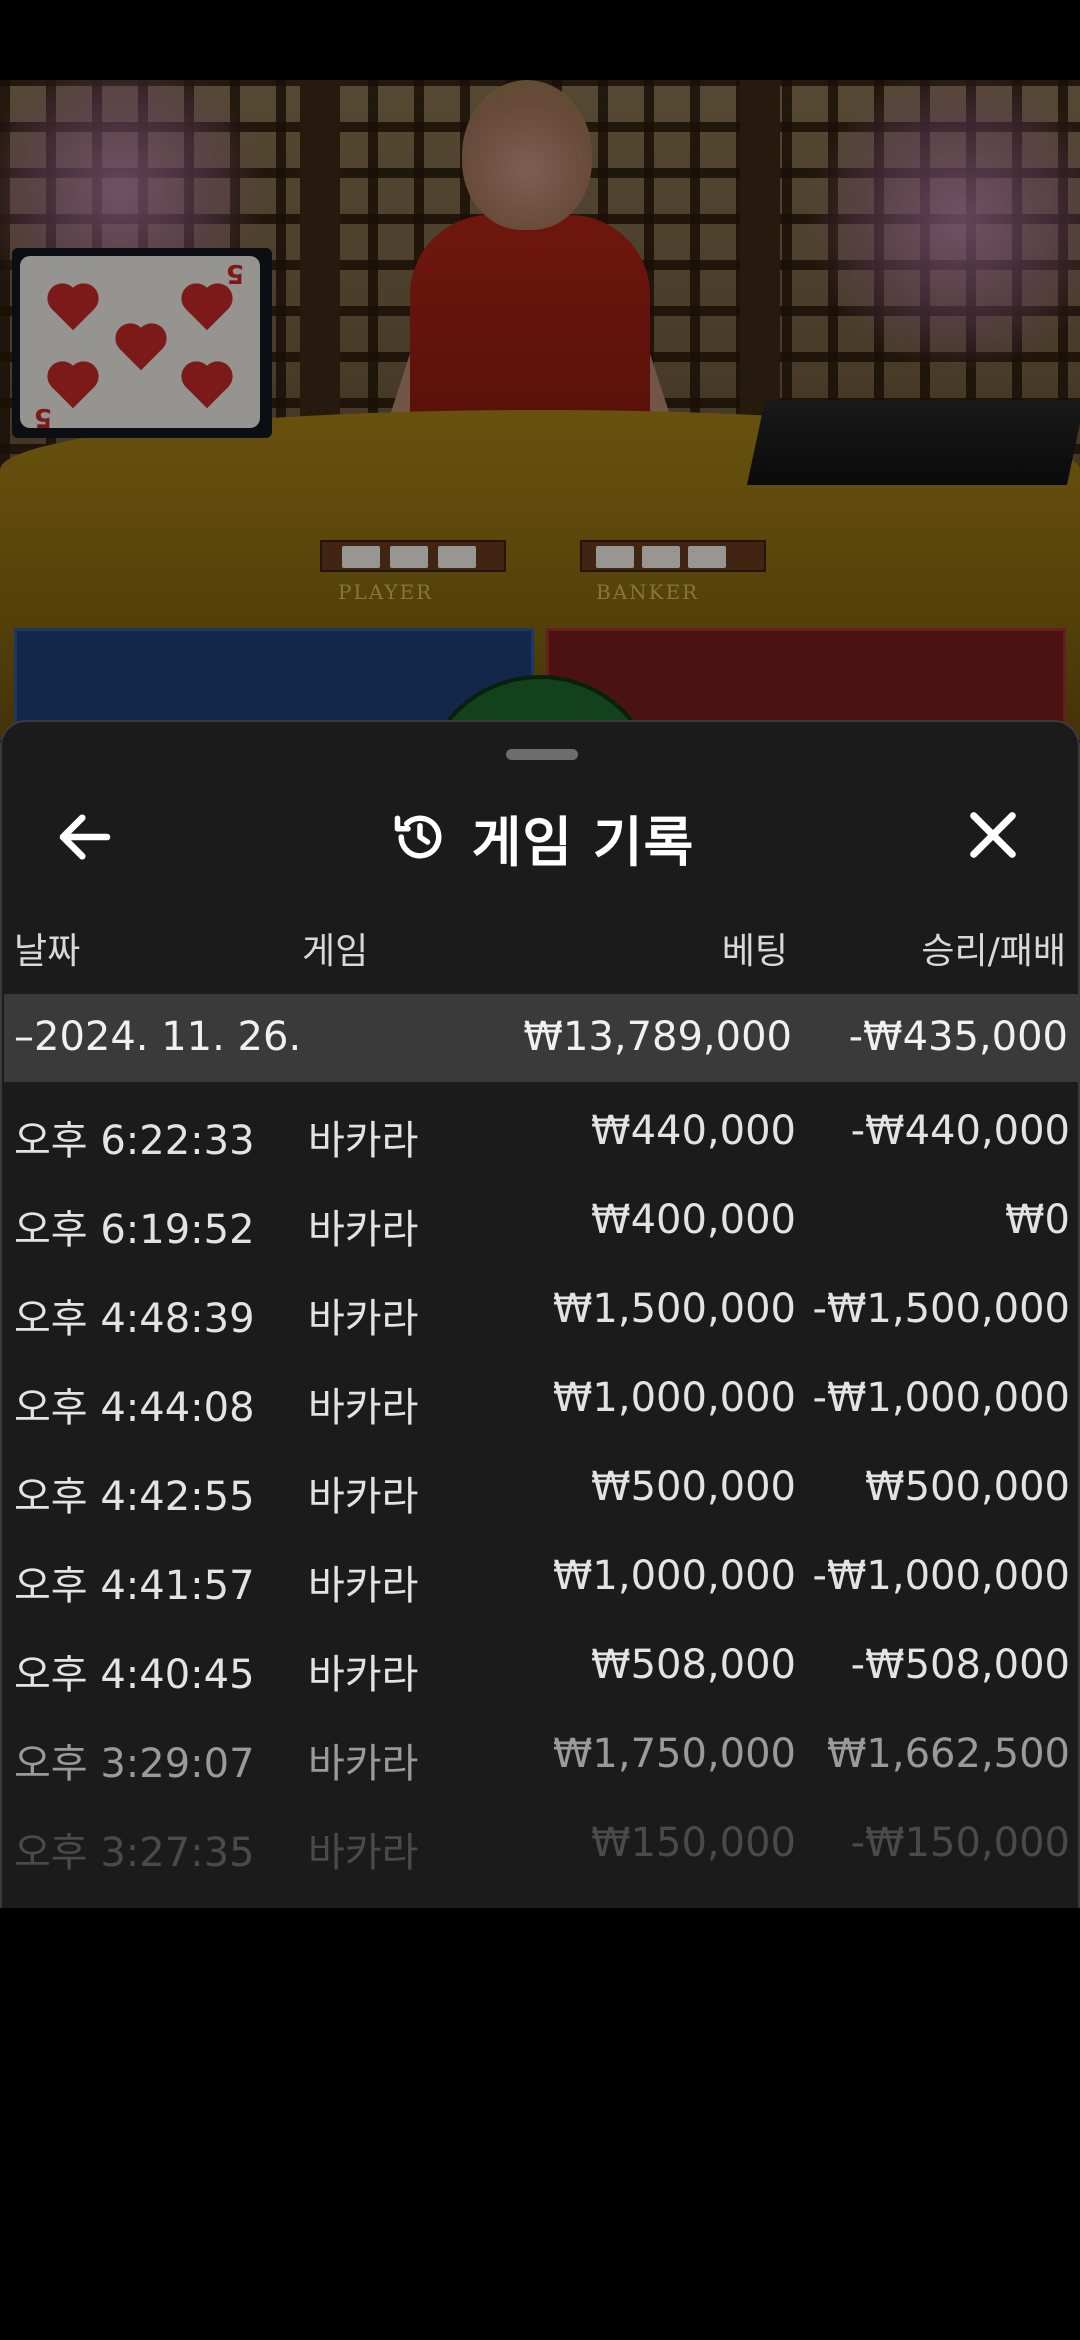  What do you see at coordinates (134, 1408) in the screenshot?
I see `row-time: 오후 4:44:08` at bounding box center [134, 1408].